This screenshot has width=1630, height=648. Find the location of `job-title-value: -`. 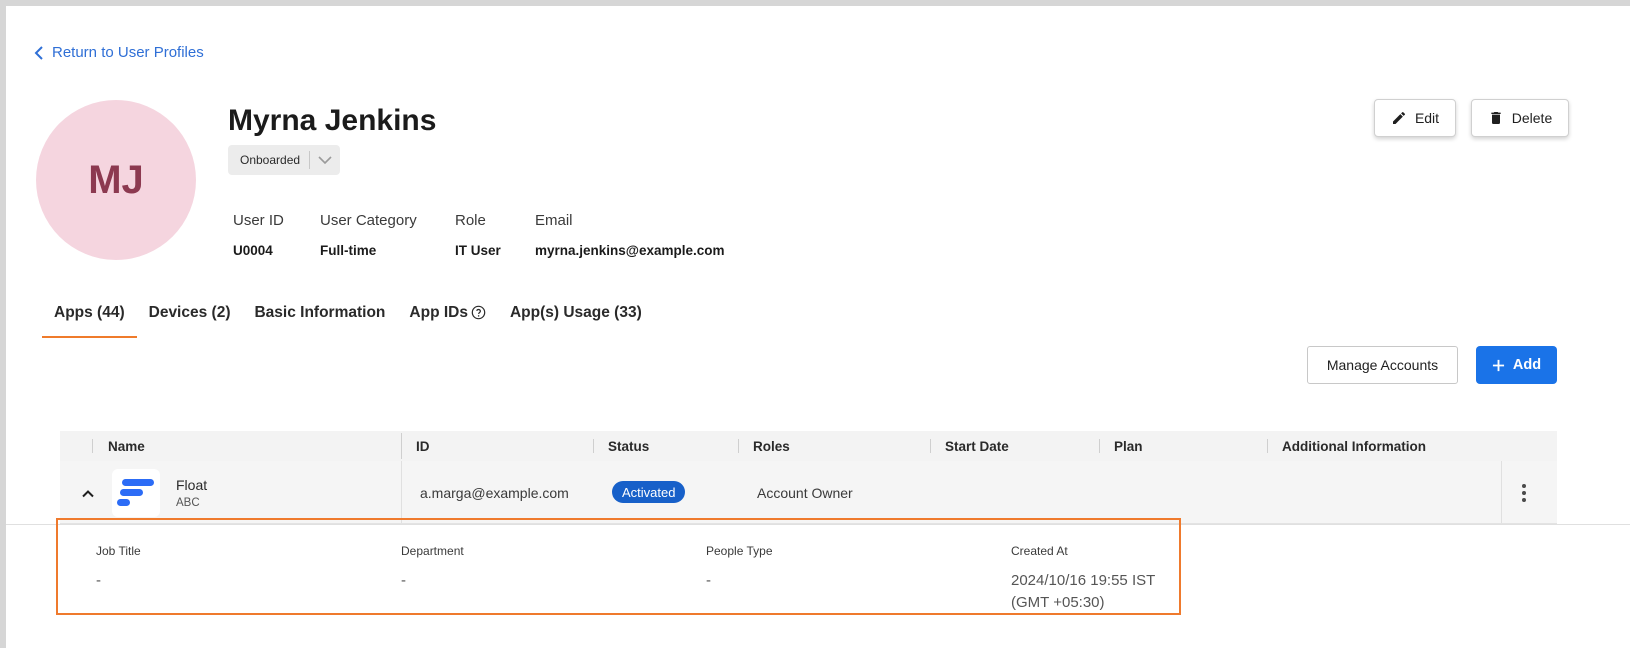

job-title-value: - is located at coordinates (98, 580).